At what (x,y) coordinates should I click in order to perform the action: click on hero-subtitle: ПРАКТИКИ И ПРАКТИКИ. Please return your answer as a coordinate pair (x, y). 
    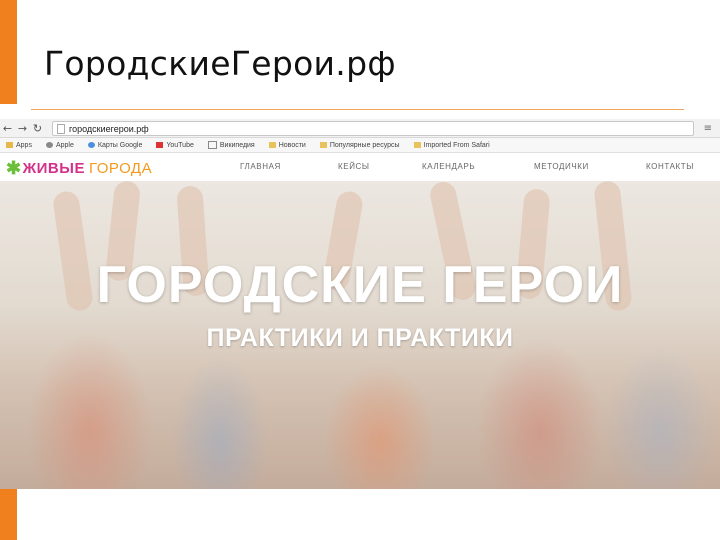
    Looking at the image, I should click on (360, 338).